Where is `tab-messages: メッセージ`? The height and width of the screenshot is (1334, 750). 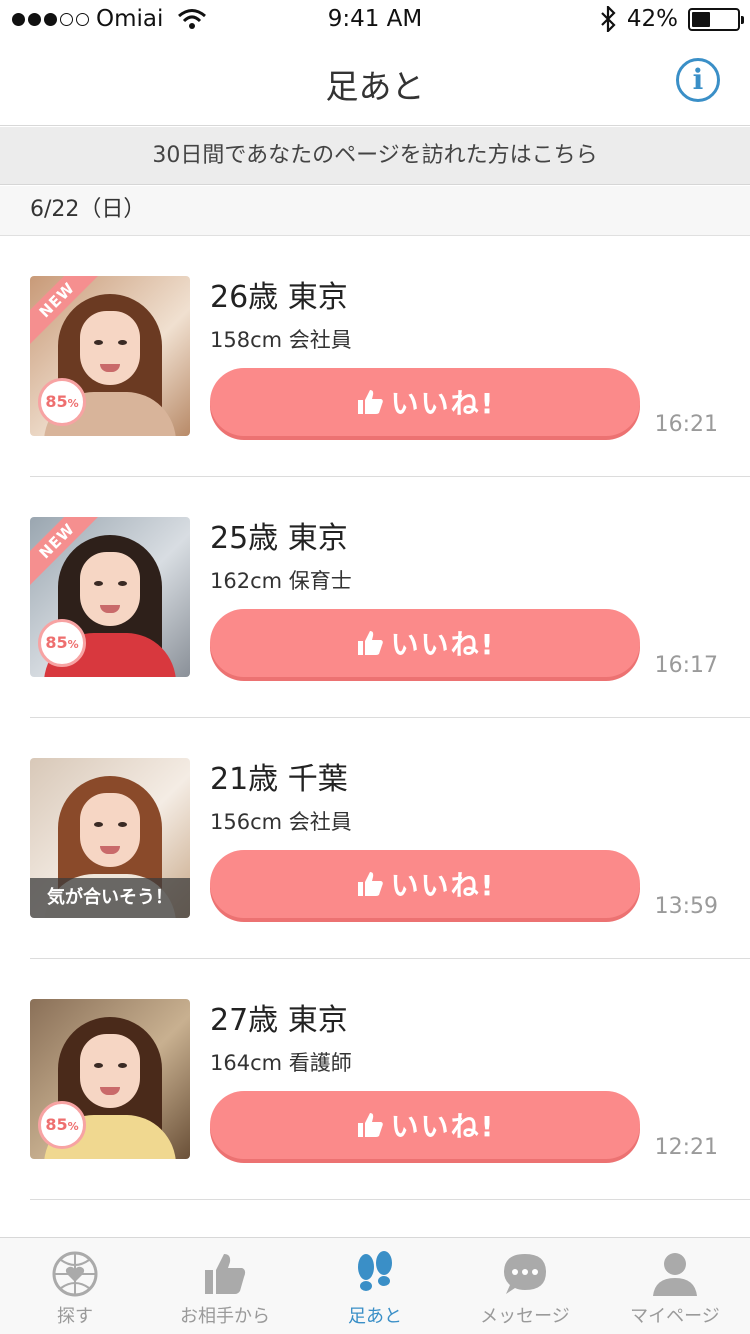
tab-messages: メッセージ is located at coordinates (525, 1286).